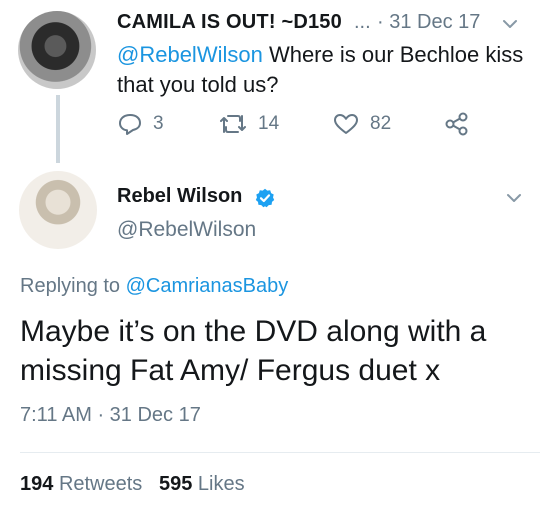 The width and height of the screenshot is (540, 513). What do you see at coordinates (221, 484) in the screenshot?
I see `likes-label: Likes` at bounding box center [221, 484].